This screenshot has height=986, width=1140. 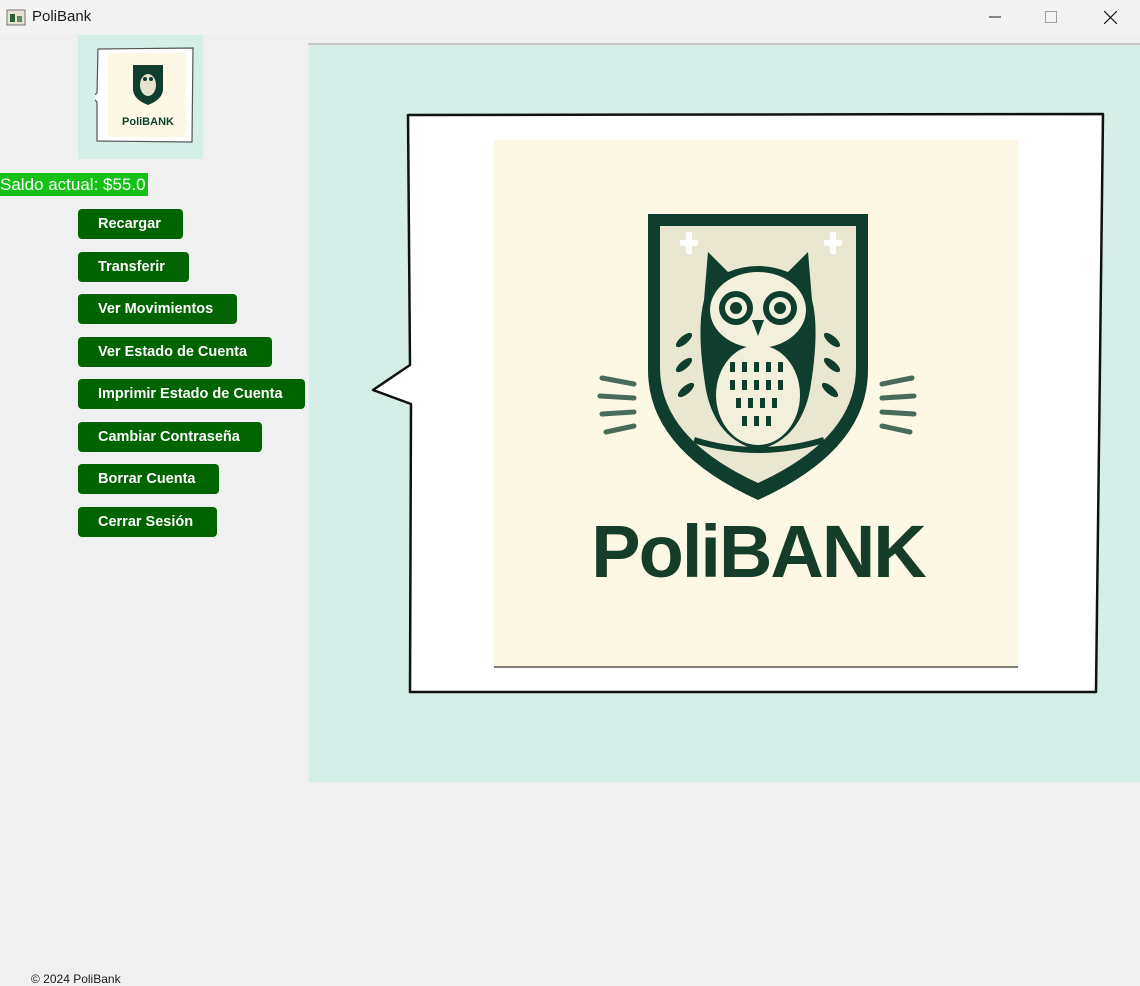 I want to click on ver-movimientos-button: Ver Movimientos, so click(x=157, y=309).